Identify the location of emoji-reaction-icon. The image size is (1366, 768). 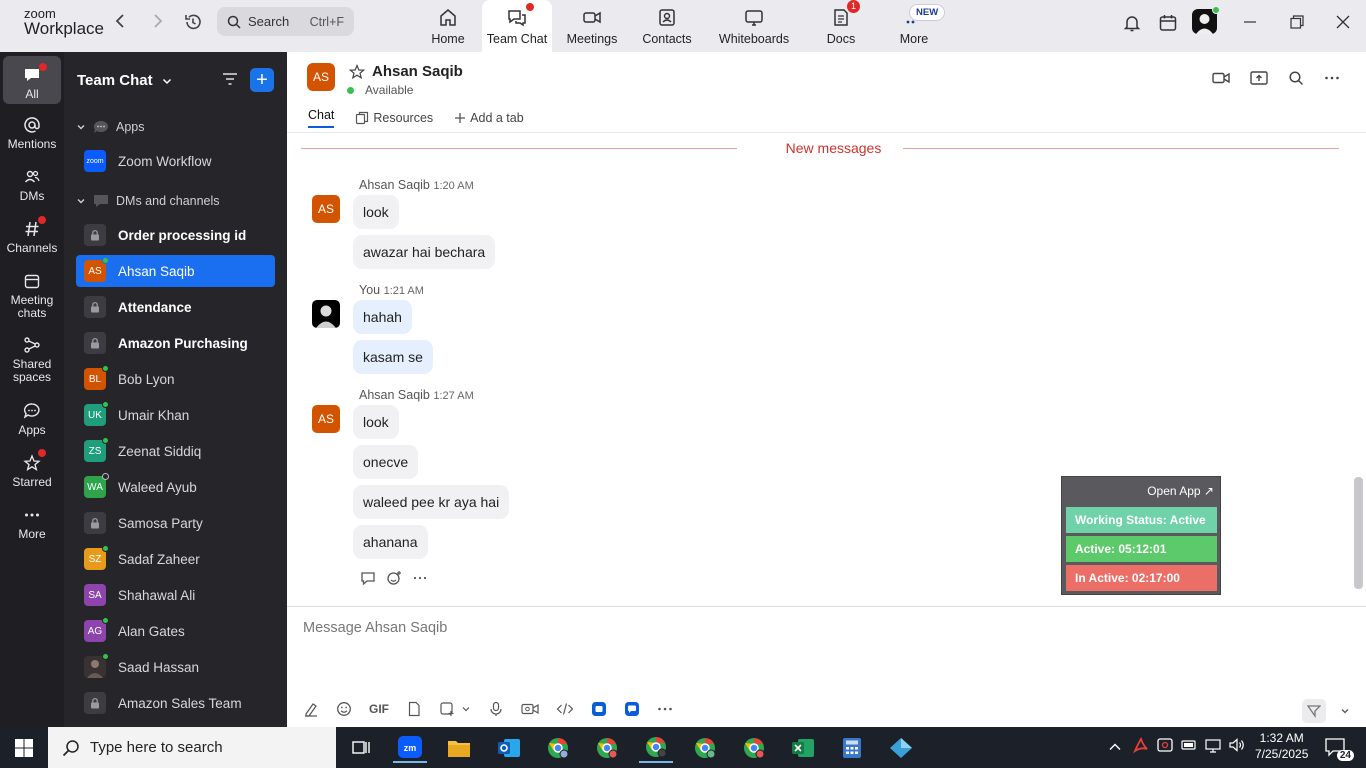
(394, 578).